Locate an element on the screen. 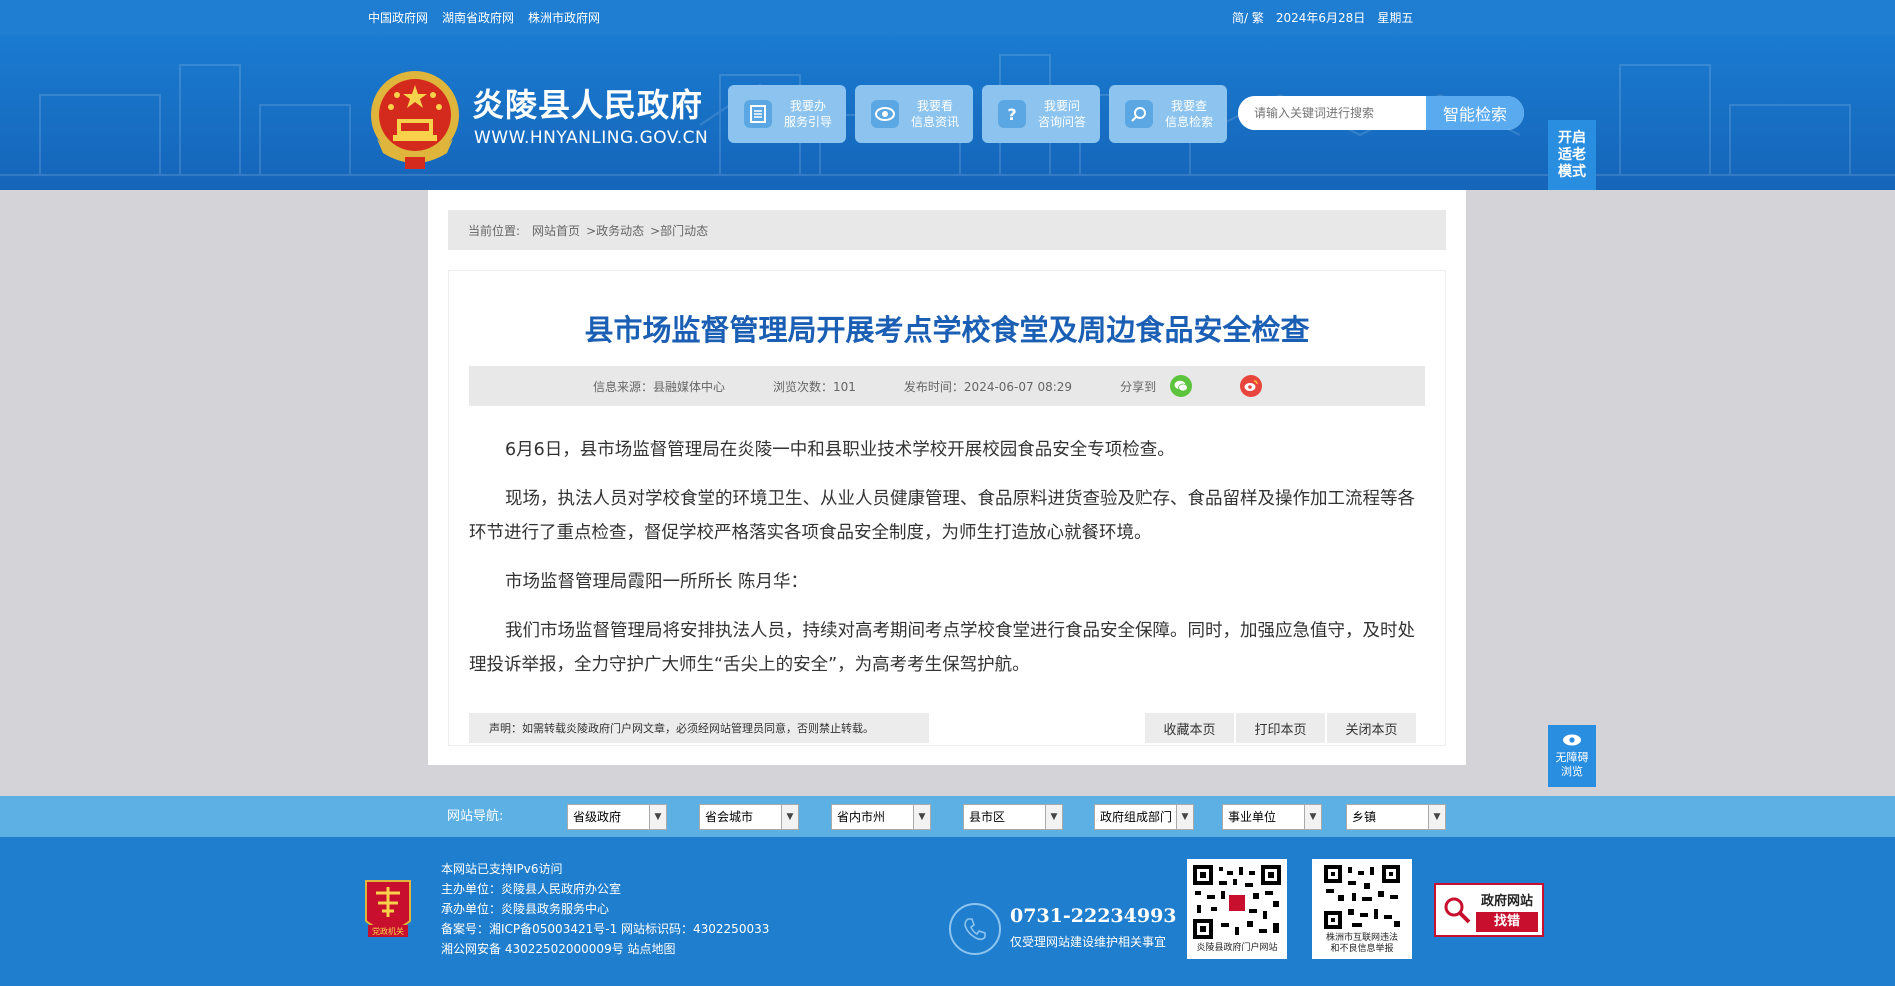  phone-note: 仅受理网站建设维护相关事宜 is located at coordinates (1088, 942).